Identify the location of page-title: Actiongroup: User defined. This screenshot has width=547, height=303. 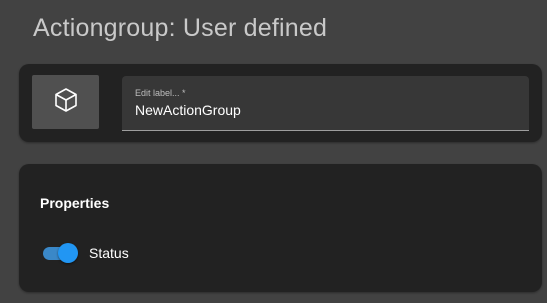
(180, 28).